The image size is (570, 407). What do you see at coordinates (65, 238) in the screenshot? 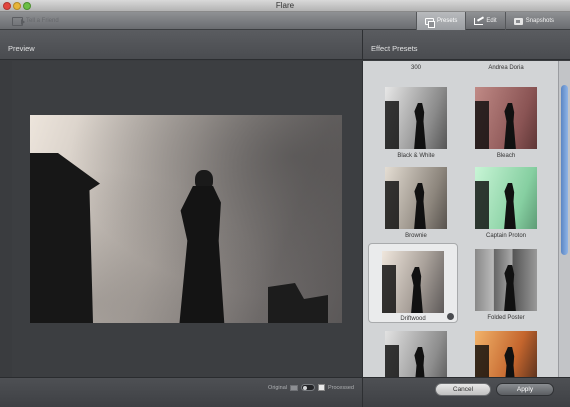
I see `building-silhouette-left` at bounding box center [65, 238].